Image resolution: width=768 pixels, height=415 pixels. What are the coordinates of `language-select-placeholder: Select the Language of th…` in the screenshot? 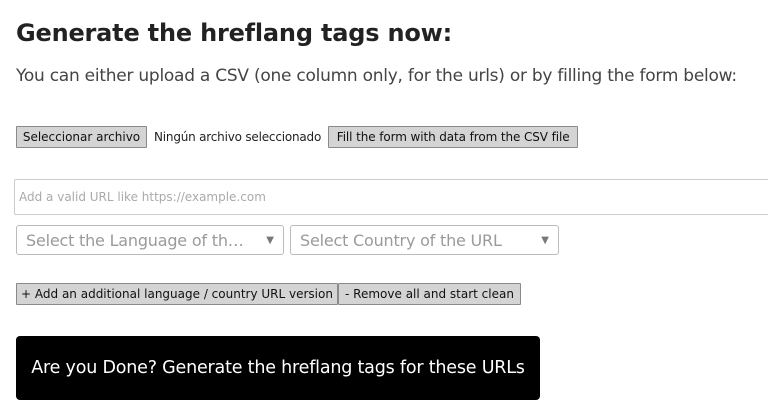 It's located at (135, 240).